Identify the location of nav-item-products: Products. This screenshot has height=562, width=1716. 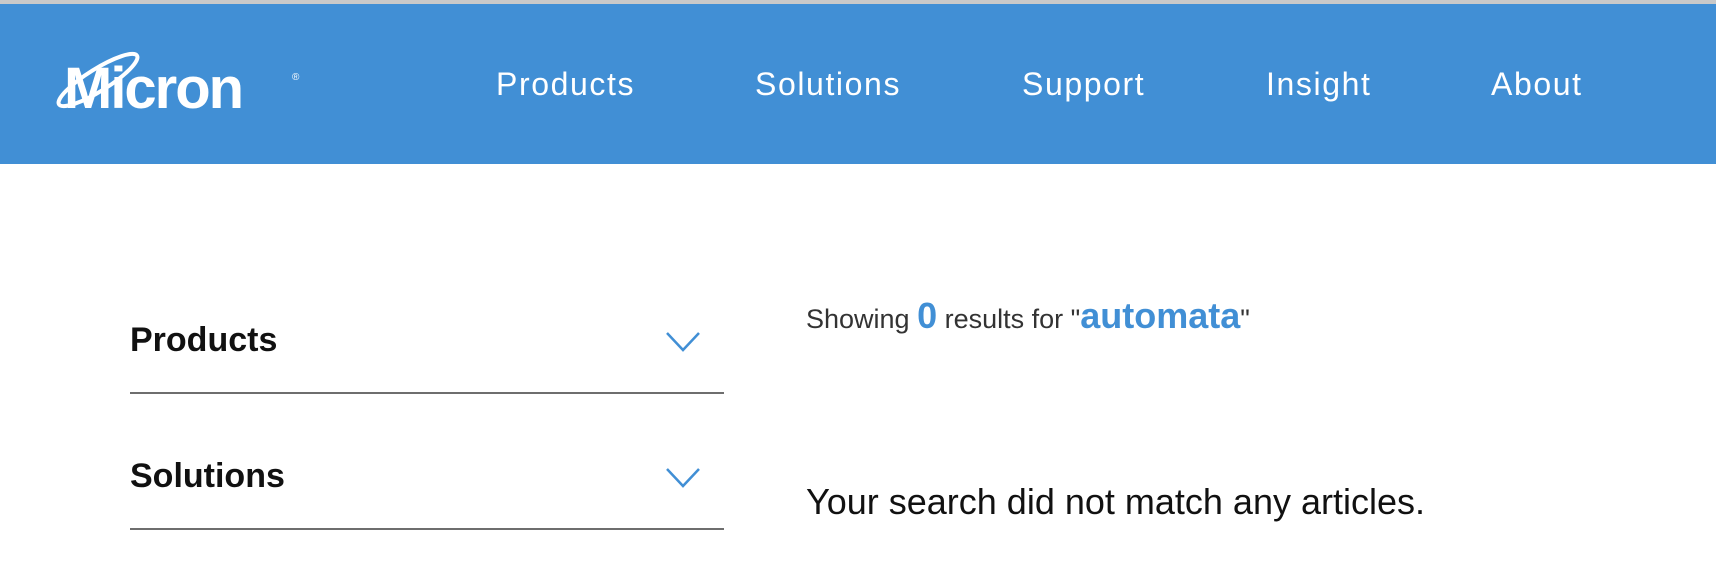
(565, 84).